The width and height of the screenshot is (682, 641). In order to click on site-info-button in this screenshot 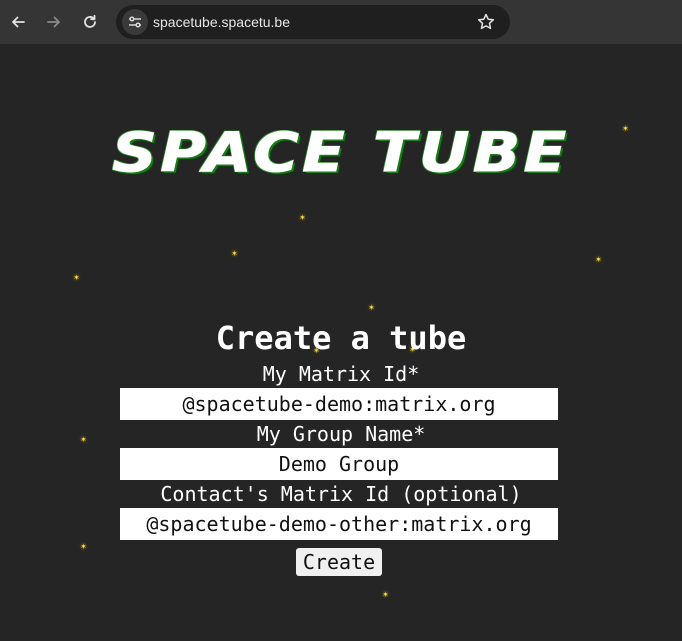, I will do `click(135, 22)`.